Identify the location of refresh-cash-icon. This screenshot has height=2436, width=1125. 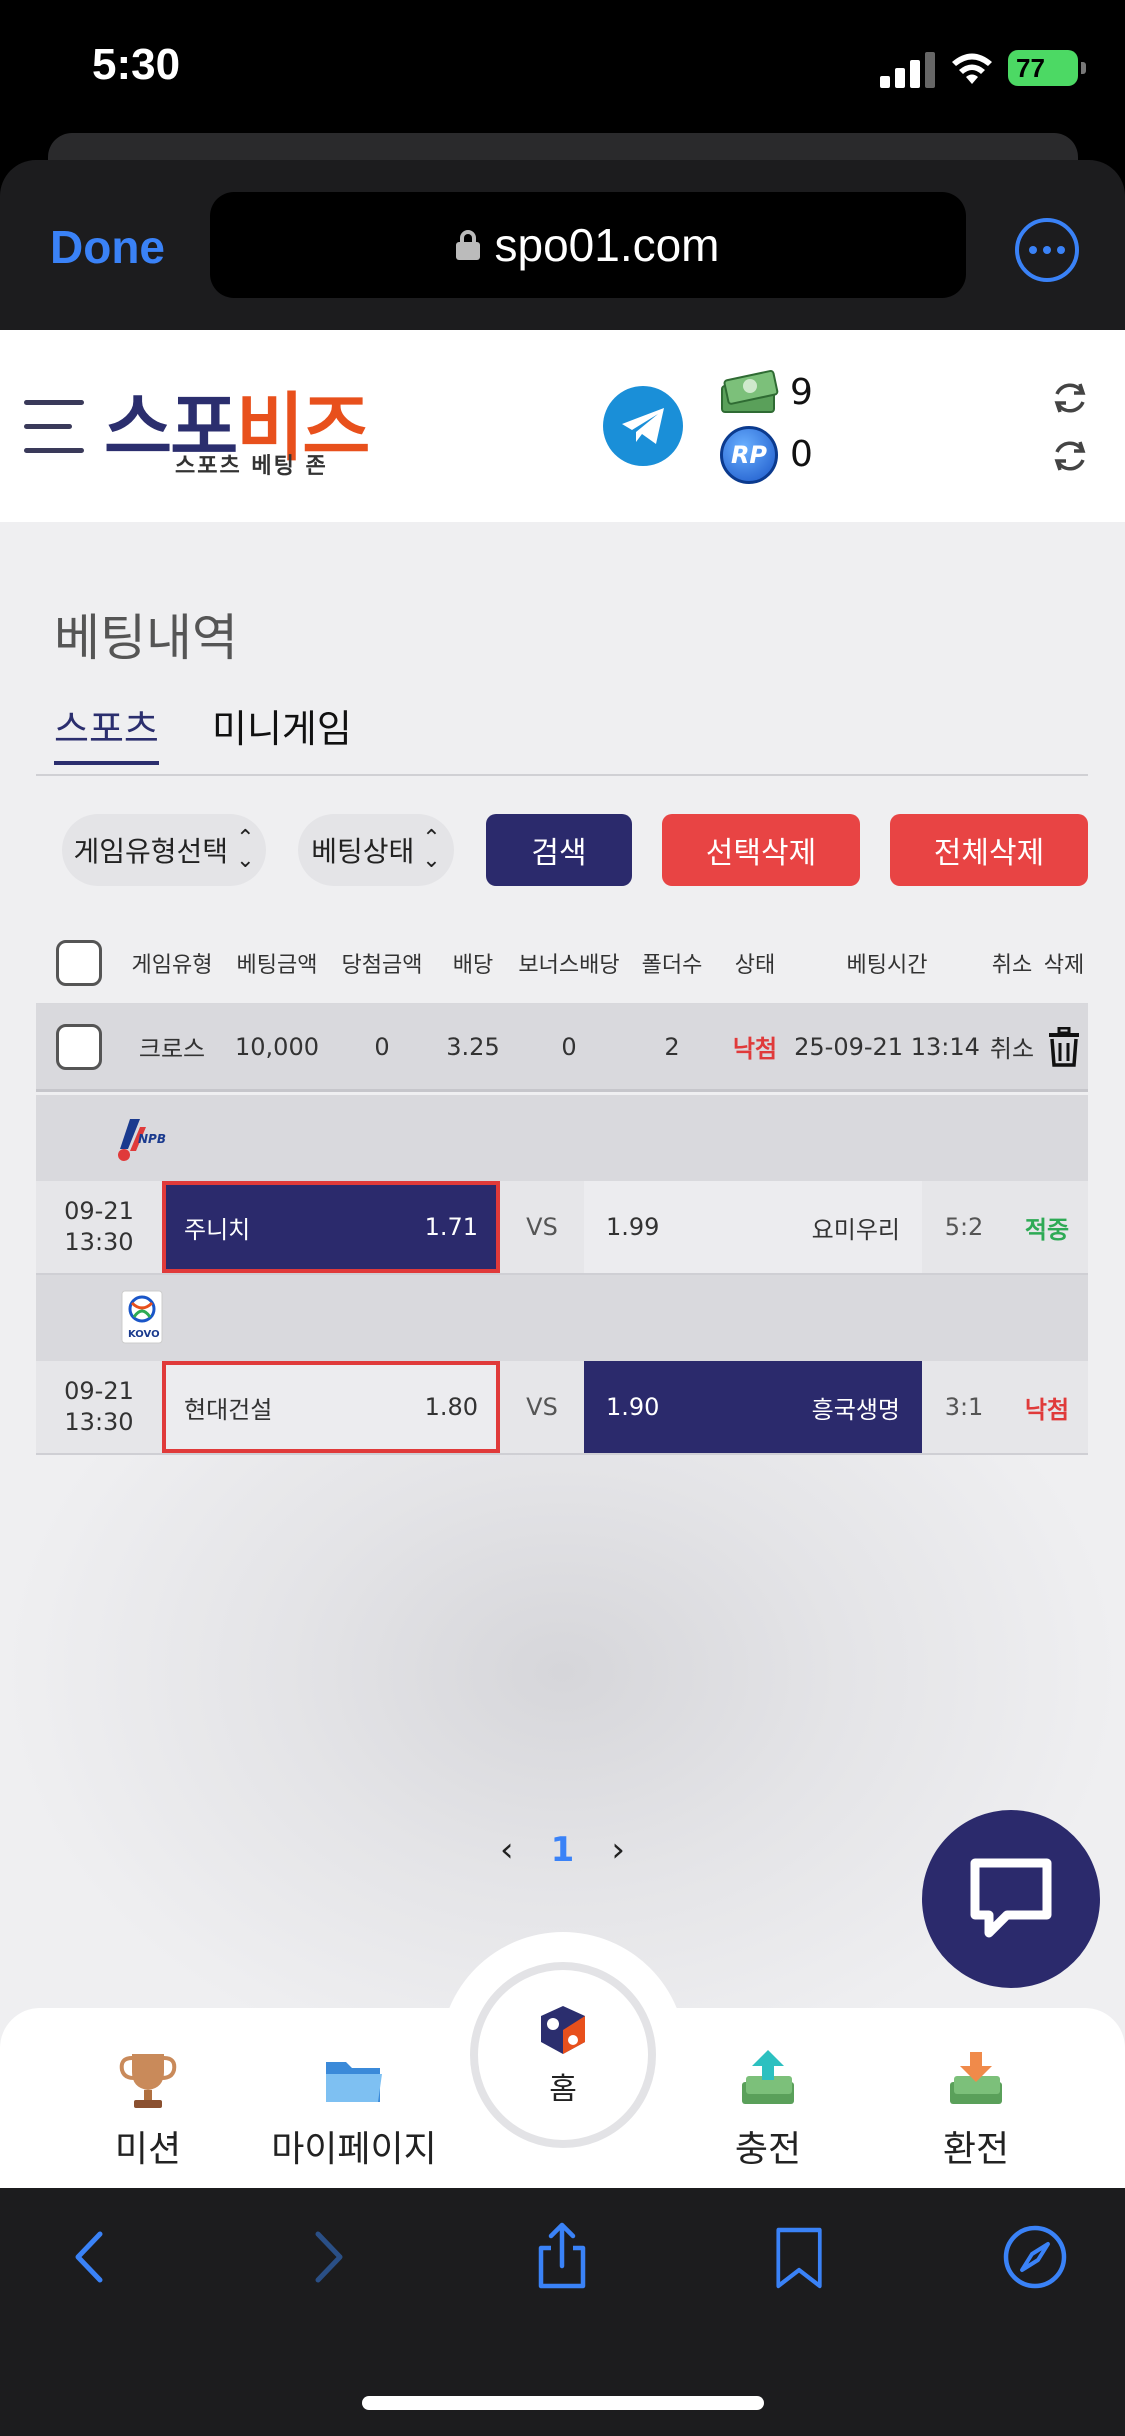
(1070, 398).